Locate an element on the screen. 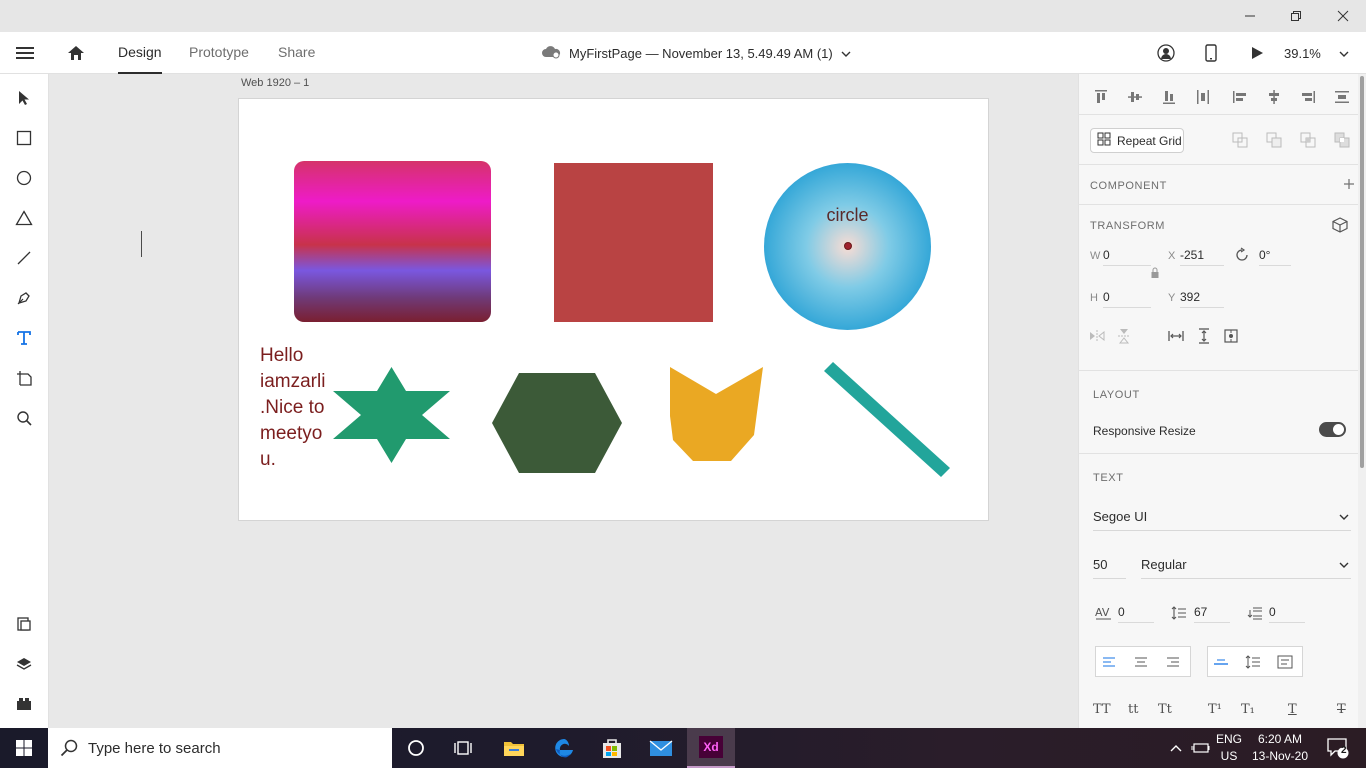  3d-transform-icon is located at coordinates (1340, 225).